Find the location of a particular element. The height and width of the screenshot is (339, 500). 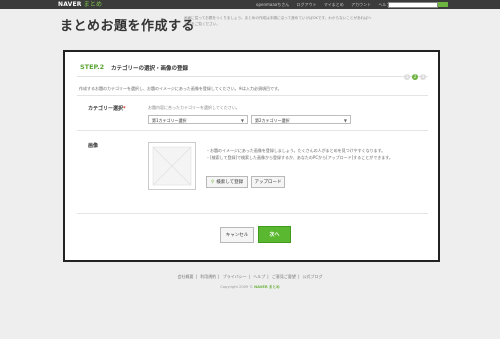

required-mark: * is located at coordinates (124, 109).